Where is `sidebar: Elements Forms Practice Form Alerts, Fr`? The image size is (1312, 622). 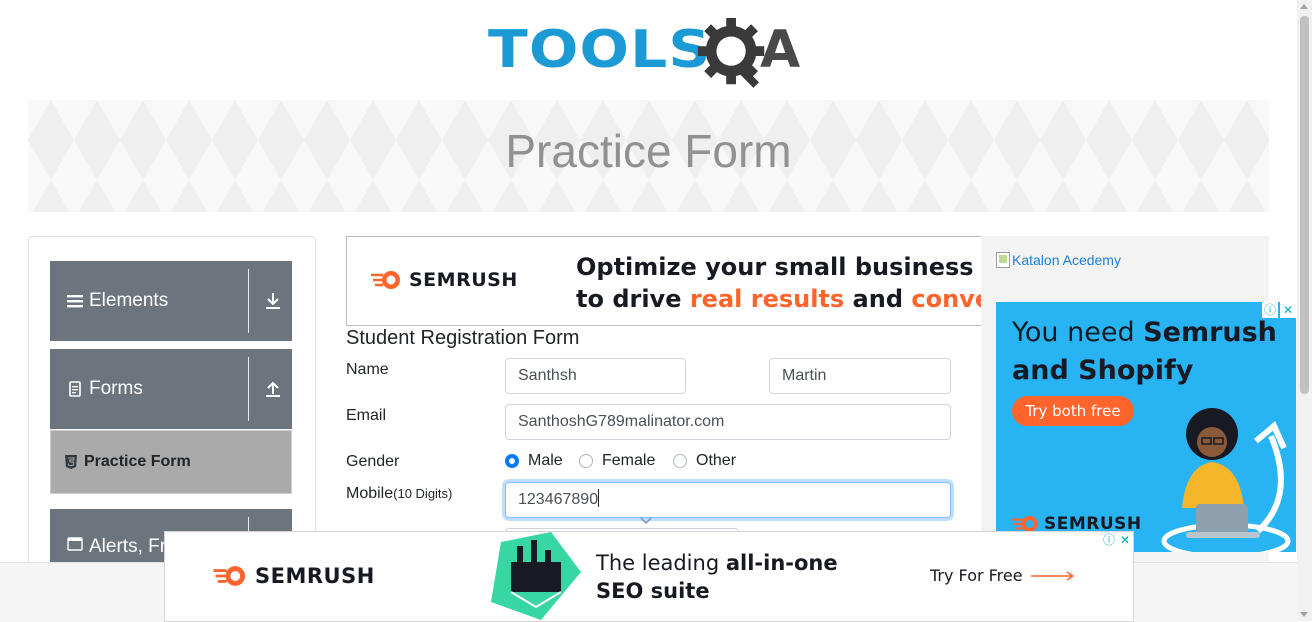 sidebar: Elements Forms Practice Form Alerts, Fr is located at coordinates (172, 402).